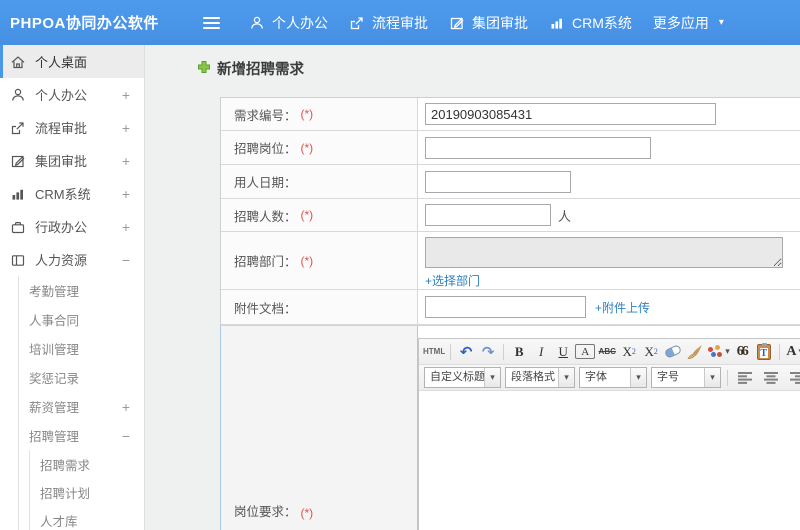  What do you see at coordinates (18, 227) in the screenshot?
I see `briefcase-icon` at bounding box center [18, 227].